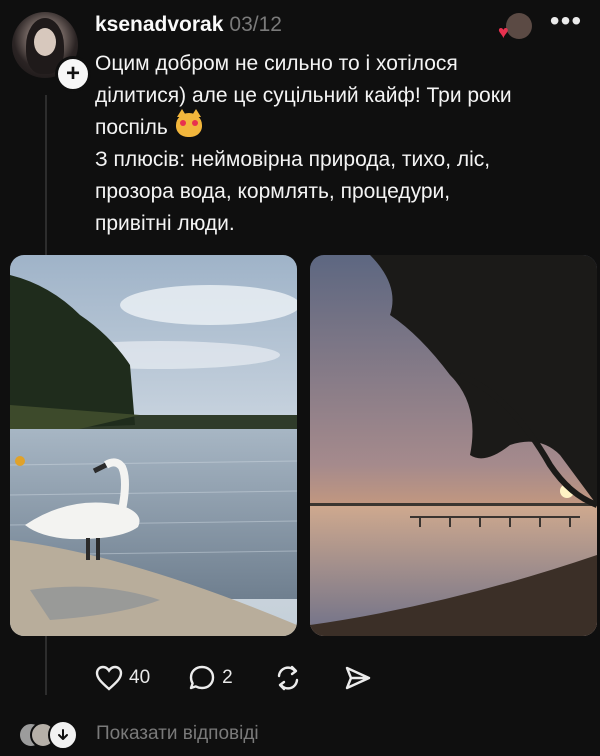 This screenshot has width=600, height=756. I want to click on like-button: 40, so click(122, 678).